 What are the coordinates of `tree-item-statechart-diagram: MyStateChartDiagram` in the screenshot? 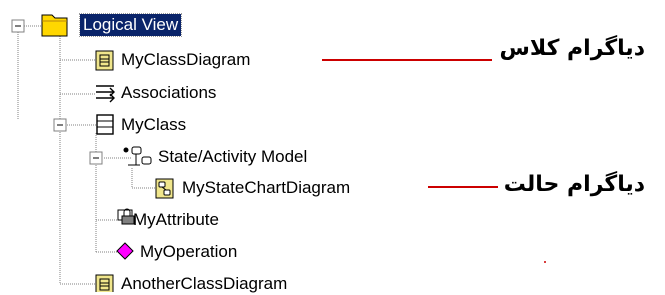 It's located at (266, 188).